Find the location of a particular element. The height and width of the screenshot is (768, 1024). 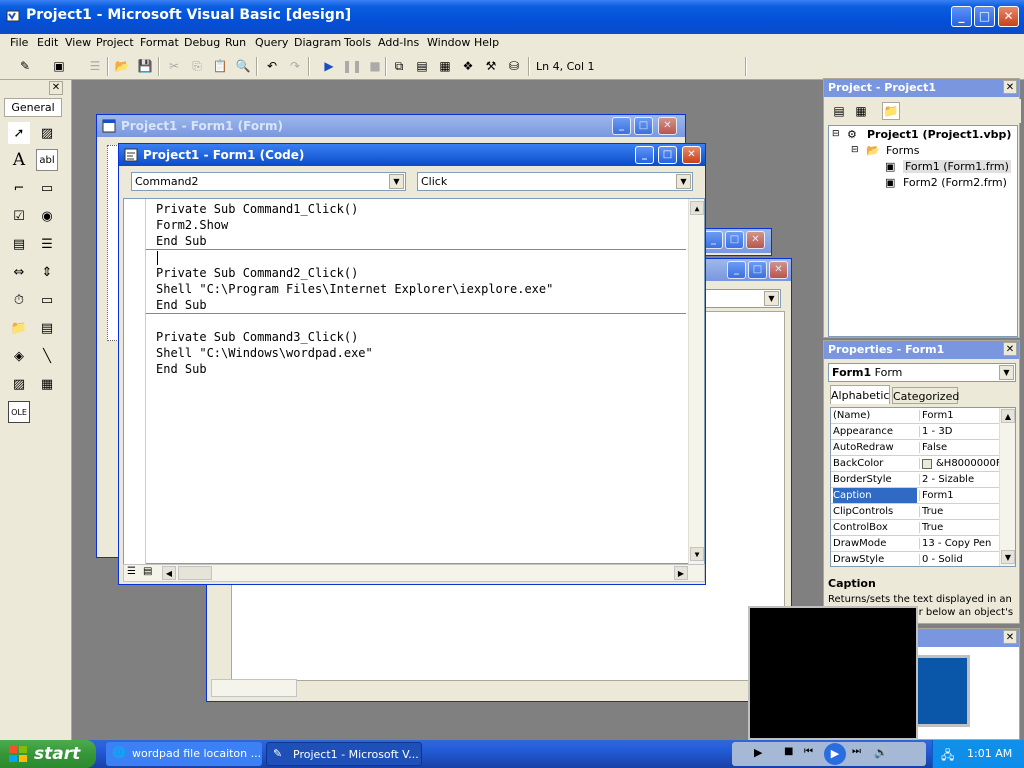

label-icon: A is located at coordinates (19, 160).